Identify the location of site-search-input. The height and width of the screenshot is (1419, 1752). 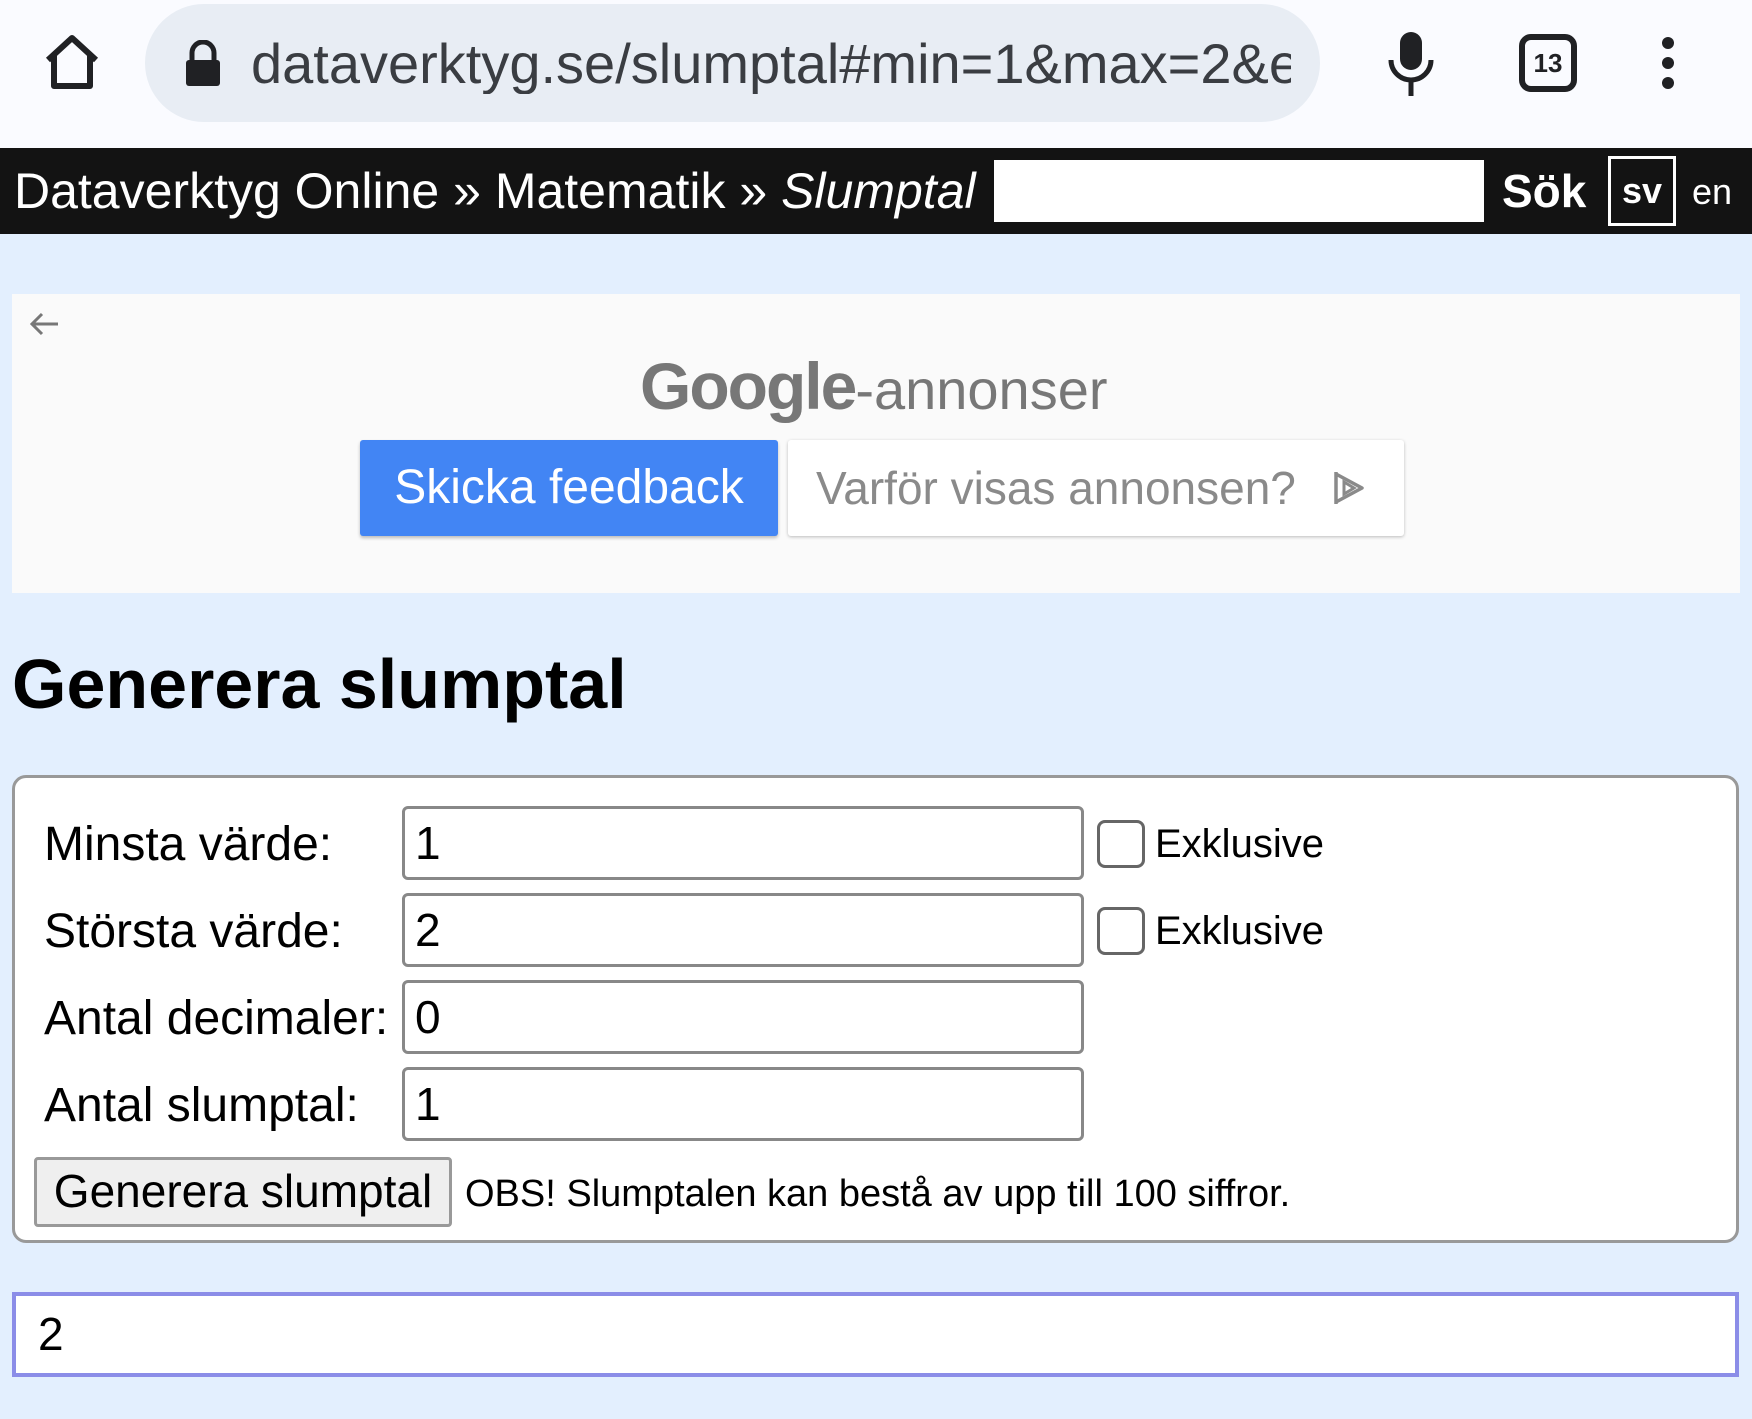
(1239, 191).